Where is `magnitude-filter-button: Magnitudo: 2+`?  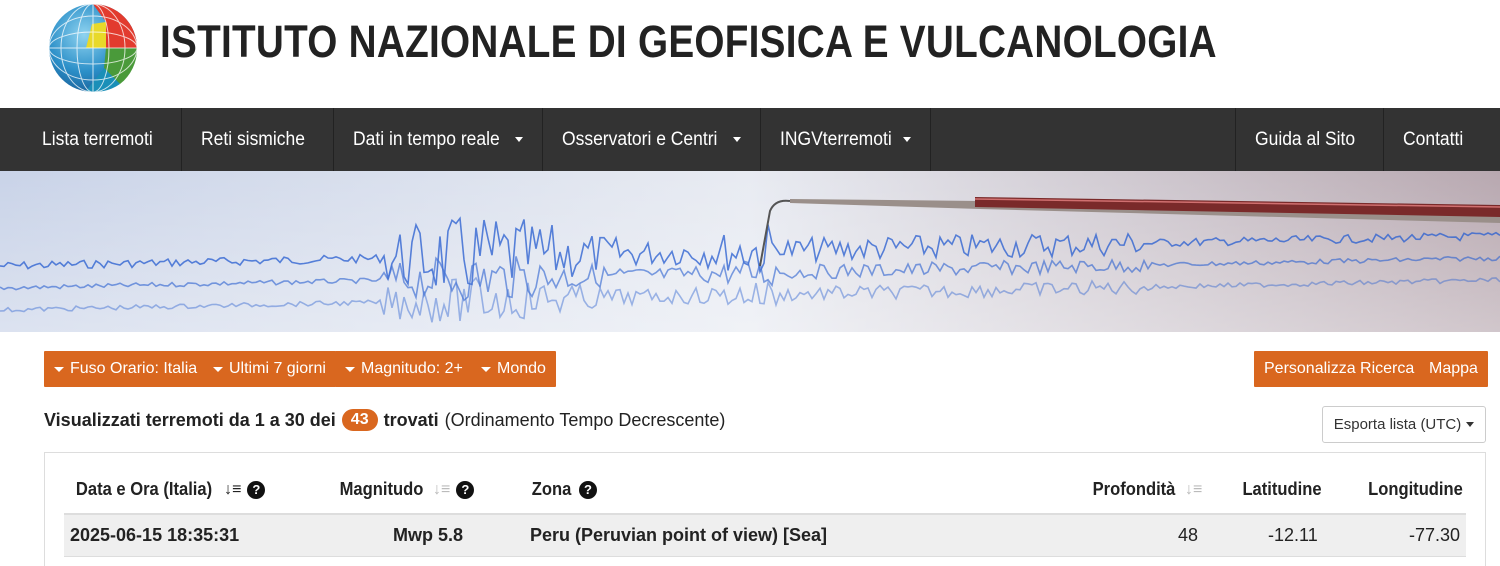 magnitude-filter-button: Magnitudo: 2+ is located at coordinates (404, 369).